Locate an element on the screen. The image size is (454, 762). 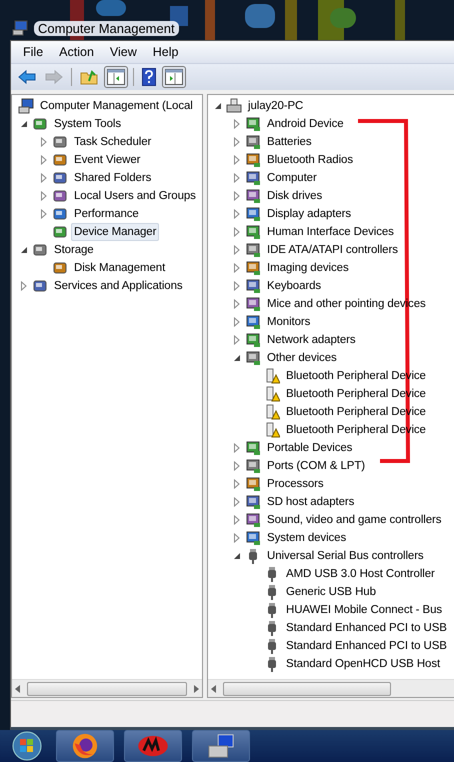
tree-item: Batteries is located at coordinates (289, 142).